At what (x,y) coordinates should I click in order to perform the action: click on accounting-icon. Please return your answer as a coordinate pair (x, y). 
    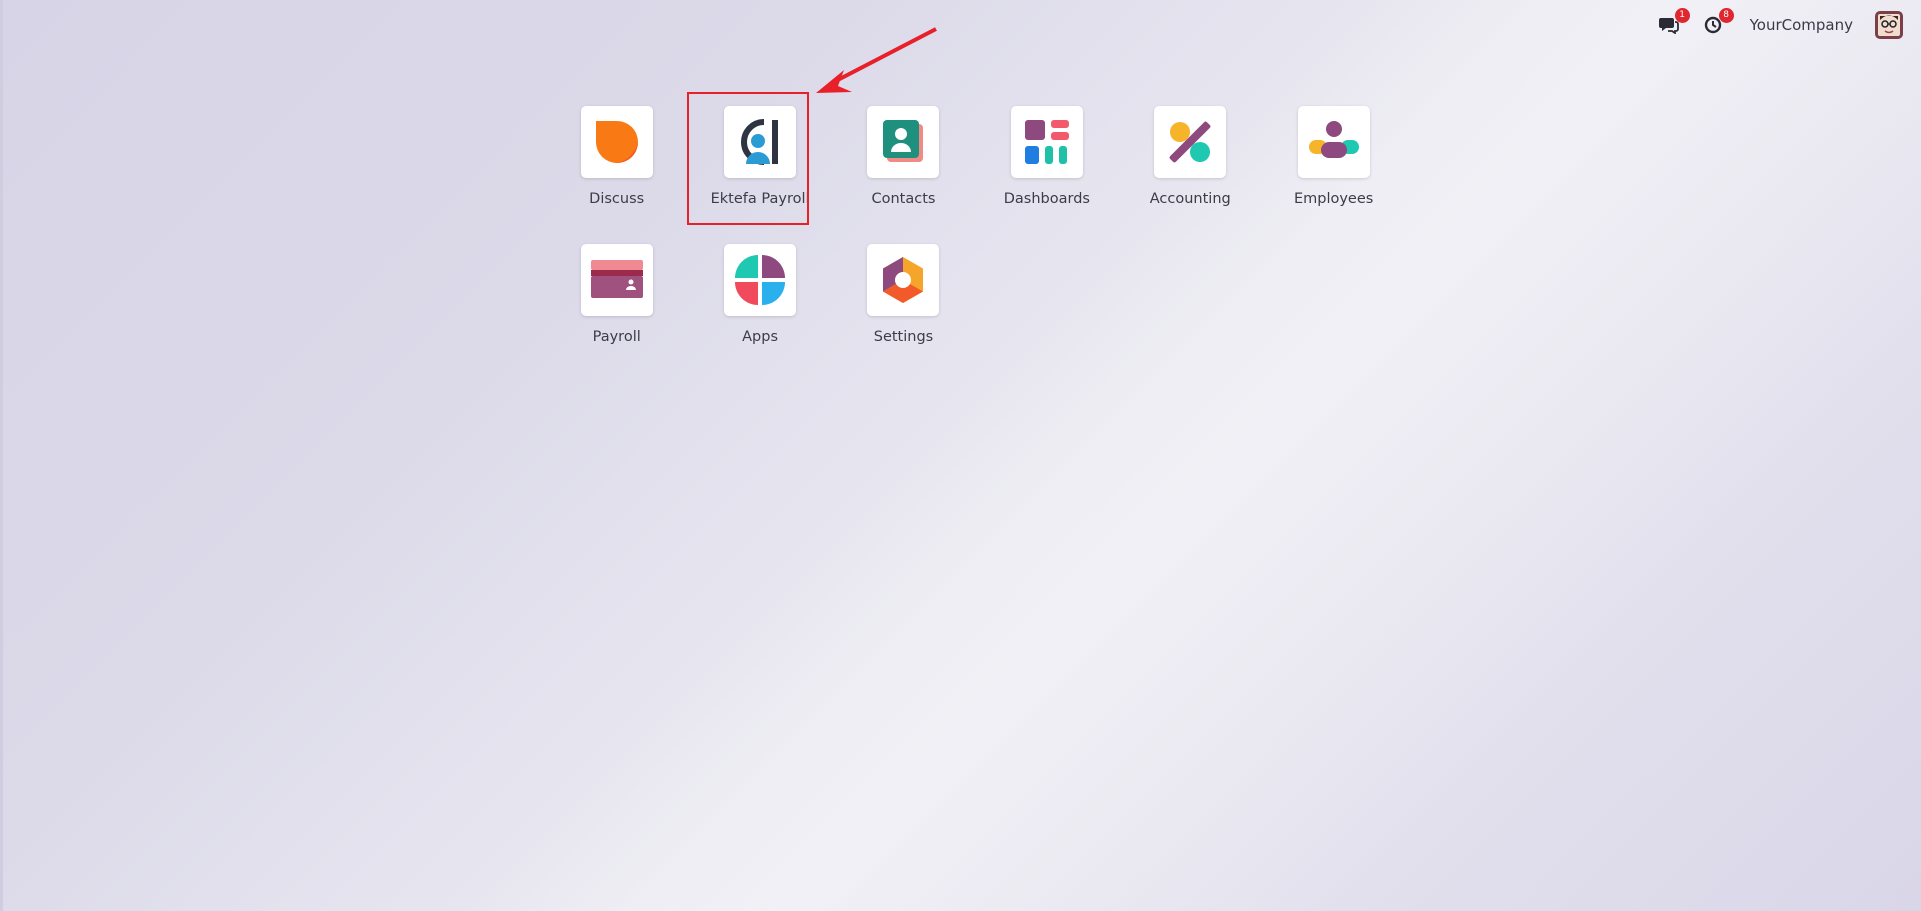
    Looking at the image, I should click on (1190, 142).